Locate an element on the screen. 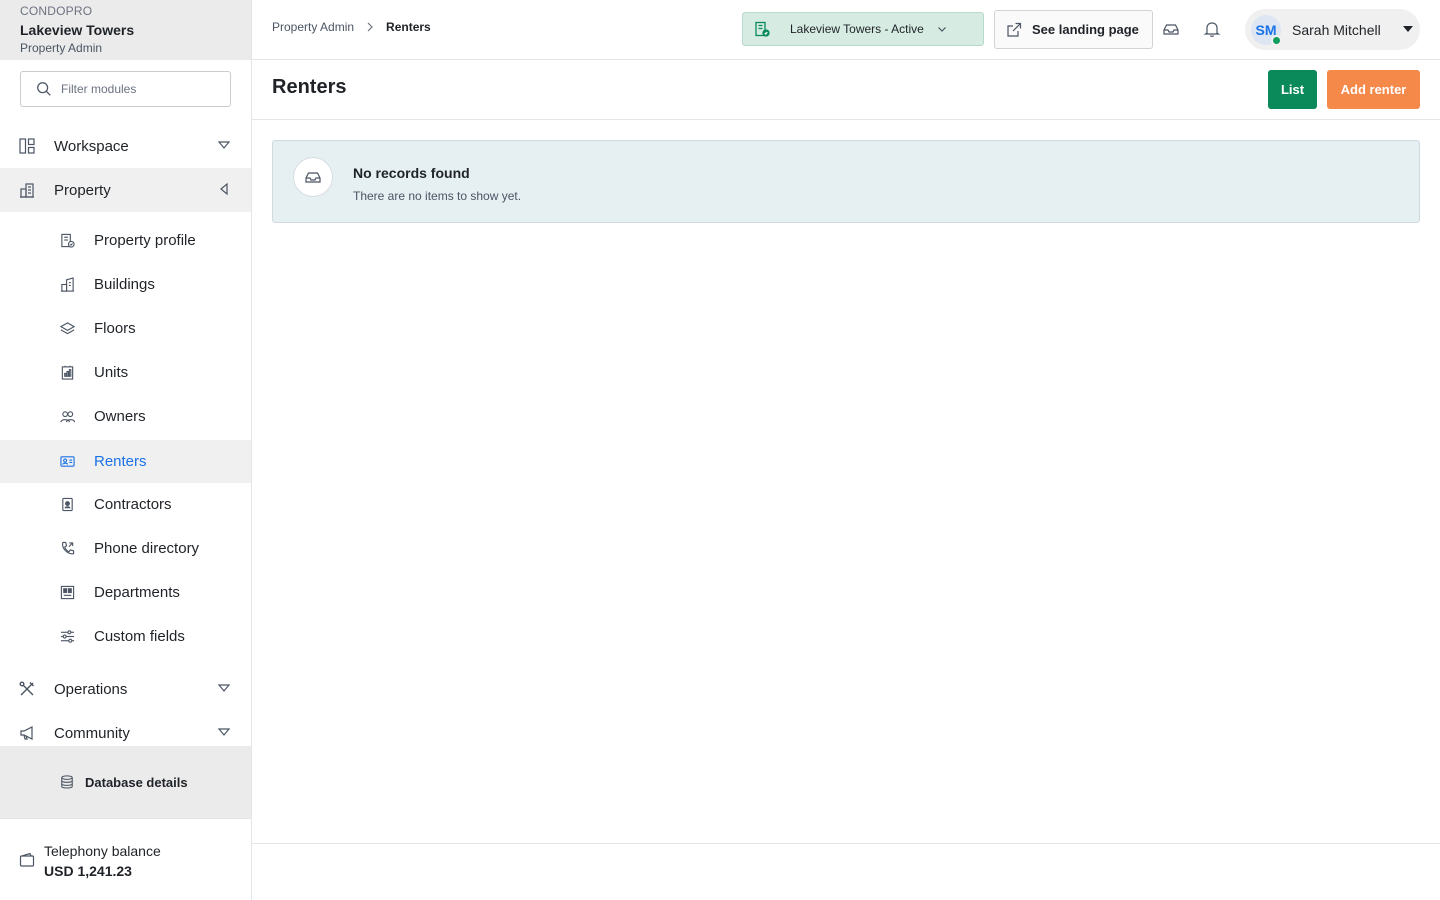  badge-icon is located at coordinates (67, 505).